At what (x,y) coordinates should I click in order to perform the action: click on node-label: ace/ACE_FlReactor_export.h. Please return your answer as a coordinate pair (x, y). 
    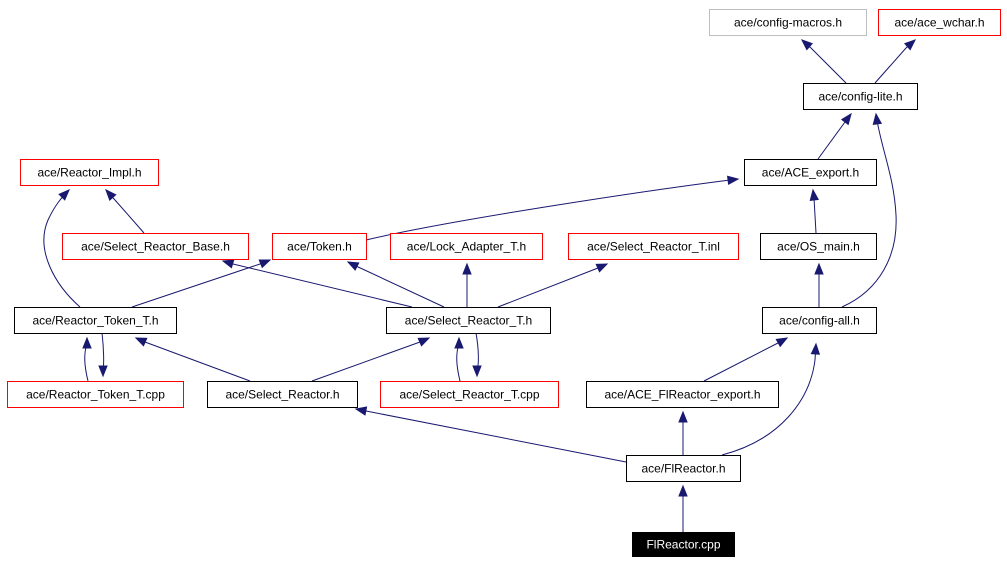
    Looking at the image, I should click on (682, 395).